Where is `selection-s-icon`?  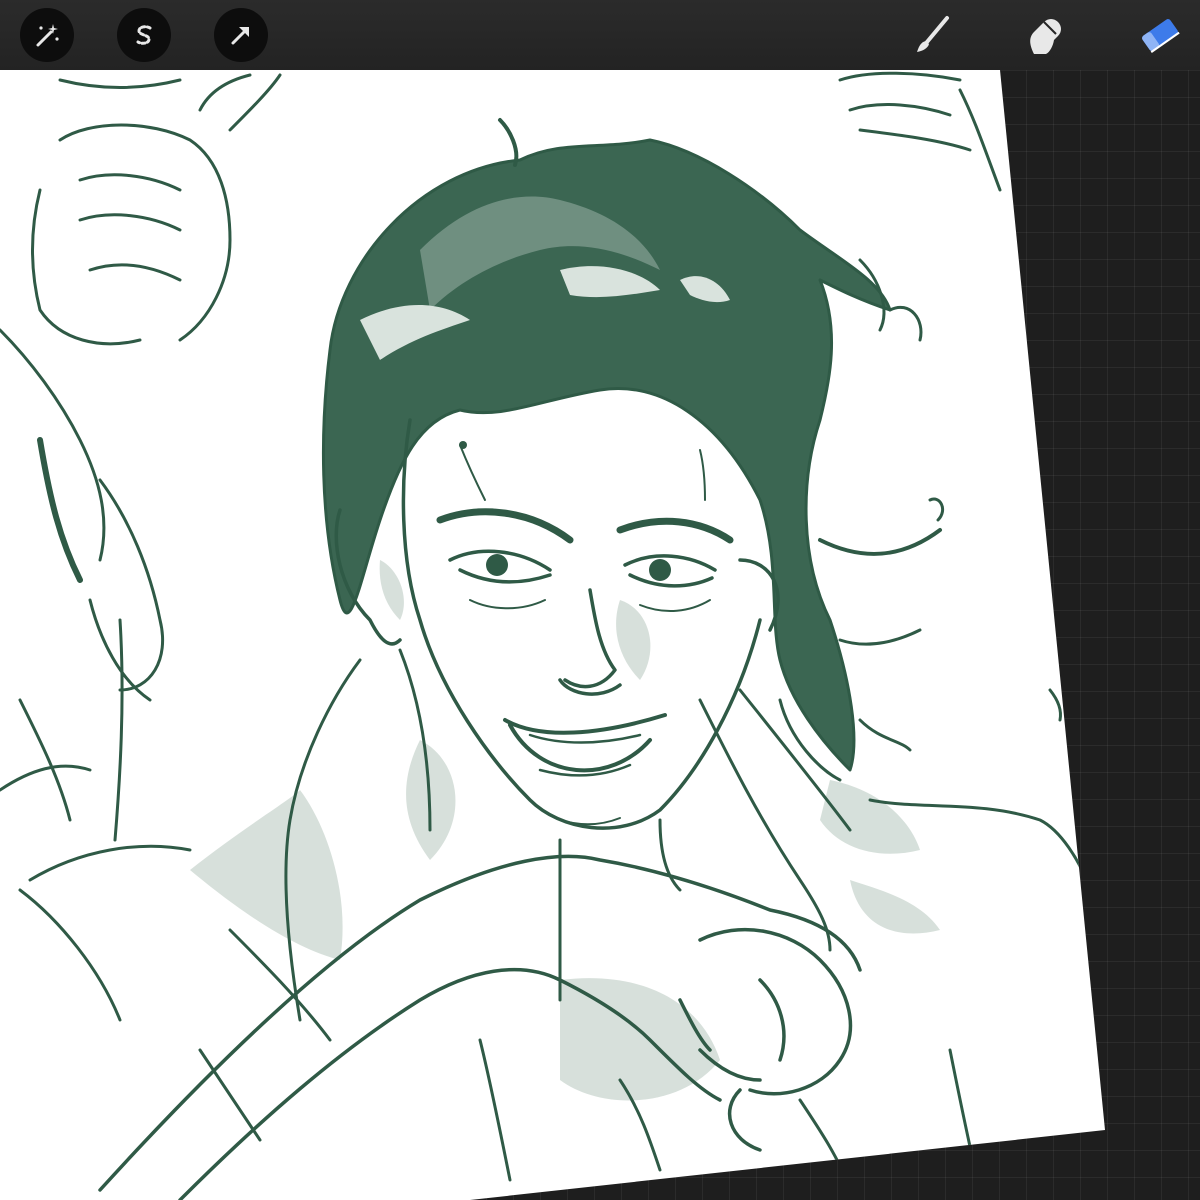 selection-s-icon is located at coordinates (144, 35).